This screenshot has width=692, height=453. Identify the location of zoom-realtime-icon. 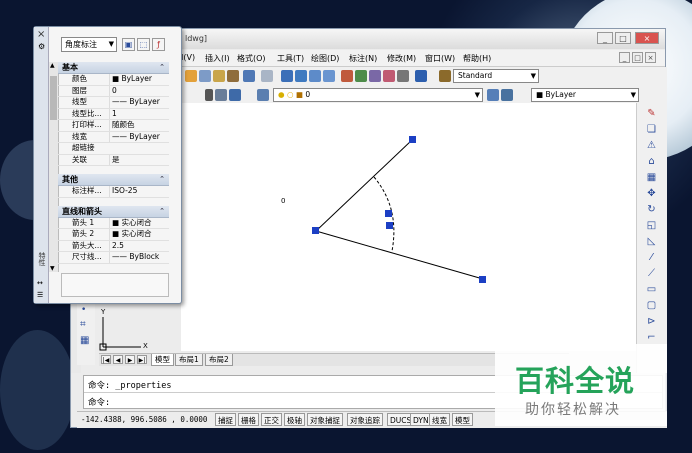
(301, 76).